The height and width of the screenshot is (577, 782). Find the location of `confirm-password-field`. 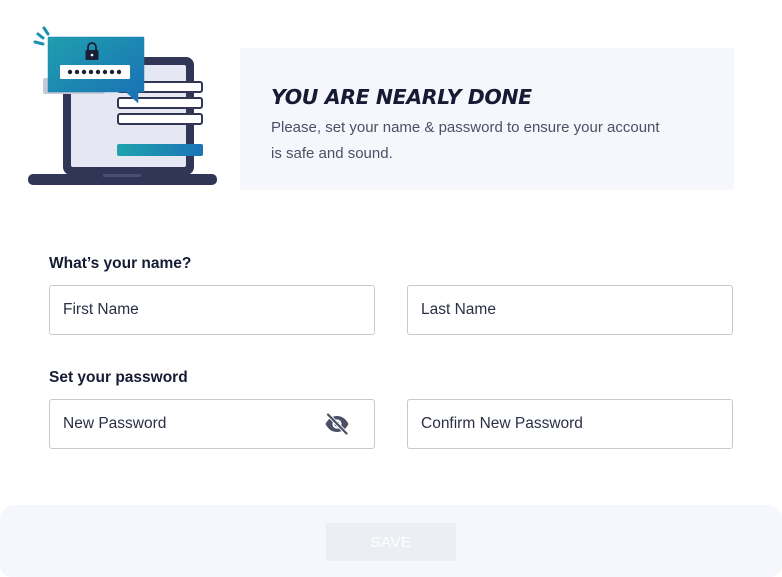

confirm-password-field is located at coordinates (570, 424).